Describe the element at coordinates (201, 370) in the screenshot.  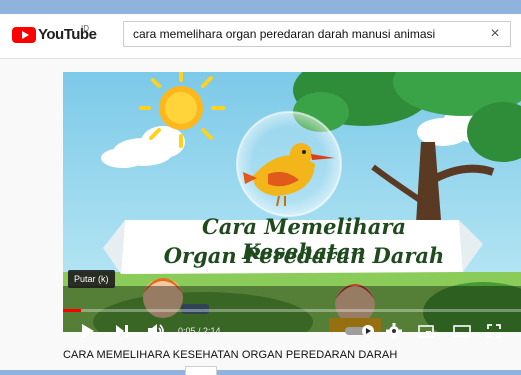
I see `subscribe-box` at that location.